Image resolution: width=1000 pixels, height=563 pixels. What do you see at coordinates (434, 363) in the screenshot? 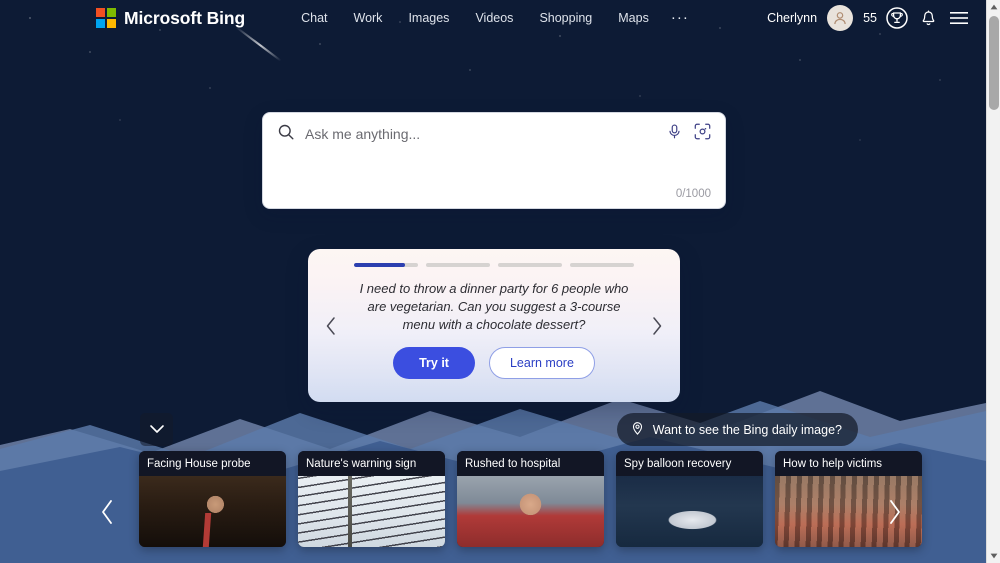
I see `try-it-button: Try it` at bounding box center [434, 363].